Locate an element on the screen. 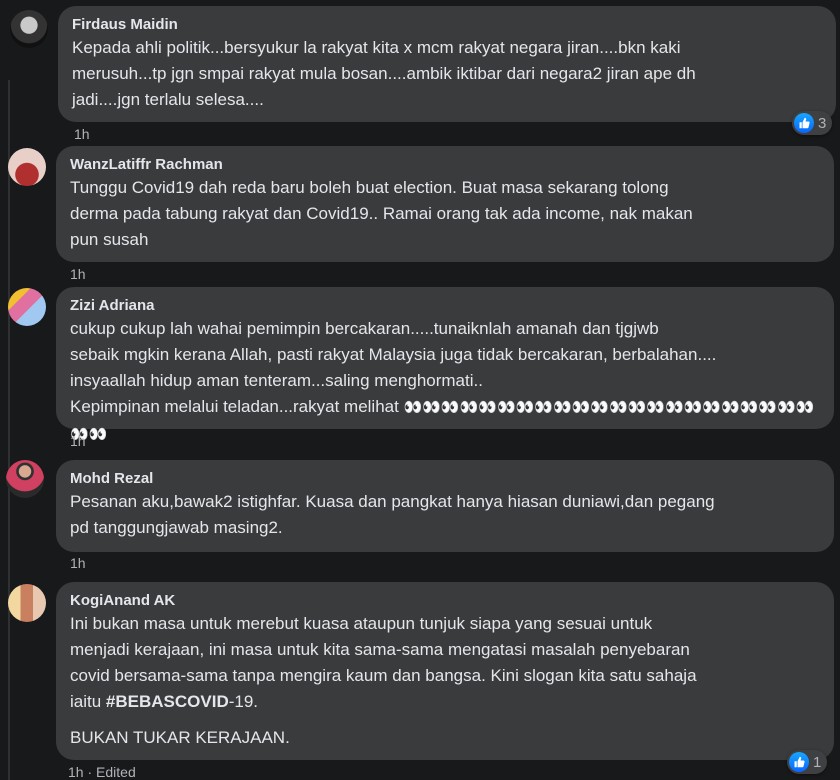 Image resolution: width=840 pixels, height=780 pixels. comment-meta: 1h · Edited is located at coordinates (102, 772).